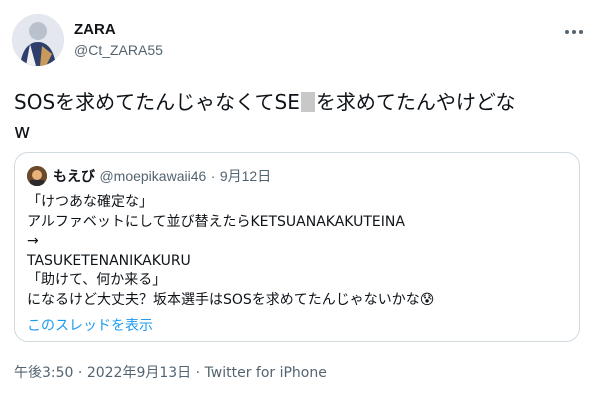 The height and width of the screenshot is (402, 600). Describe the element at coordinates (90, 202) in the screenshot. I see `quoted-line: 「けつあな確定な」` at that location.